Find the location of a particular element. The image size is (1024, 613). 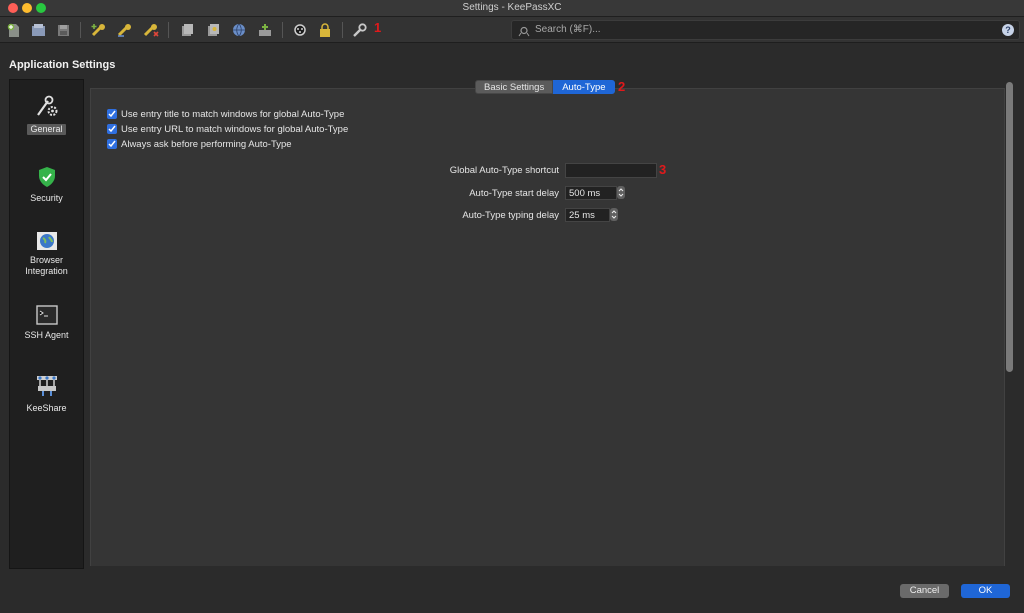

sidebar-label-security: Security is located at coordinates (46, 198).